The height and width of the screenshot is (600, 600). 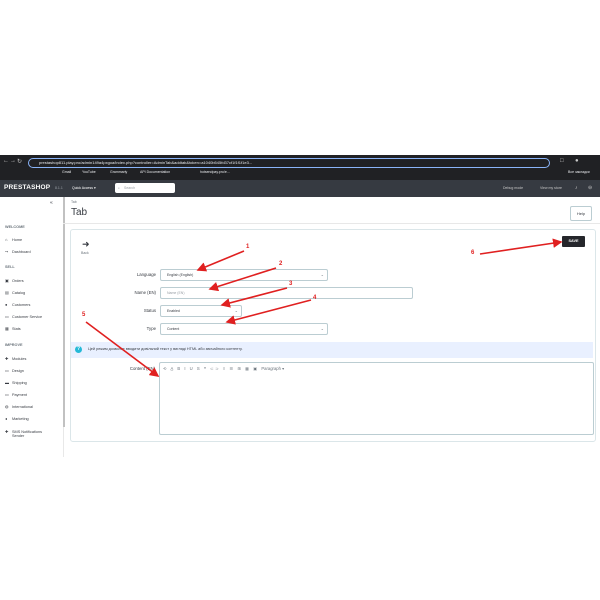 I want to click on annotation-number-1: 1, so click(x=248, y=247).